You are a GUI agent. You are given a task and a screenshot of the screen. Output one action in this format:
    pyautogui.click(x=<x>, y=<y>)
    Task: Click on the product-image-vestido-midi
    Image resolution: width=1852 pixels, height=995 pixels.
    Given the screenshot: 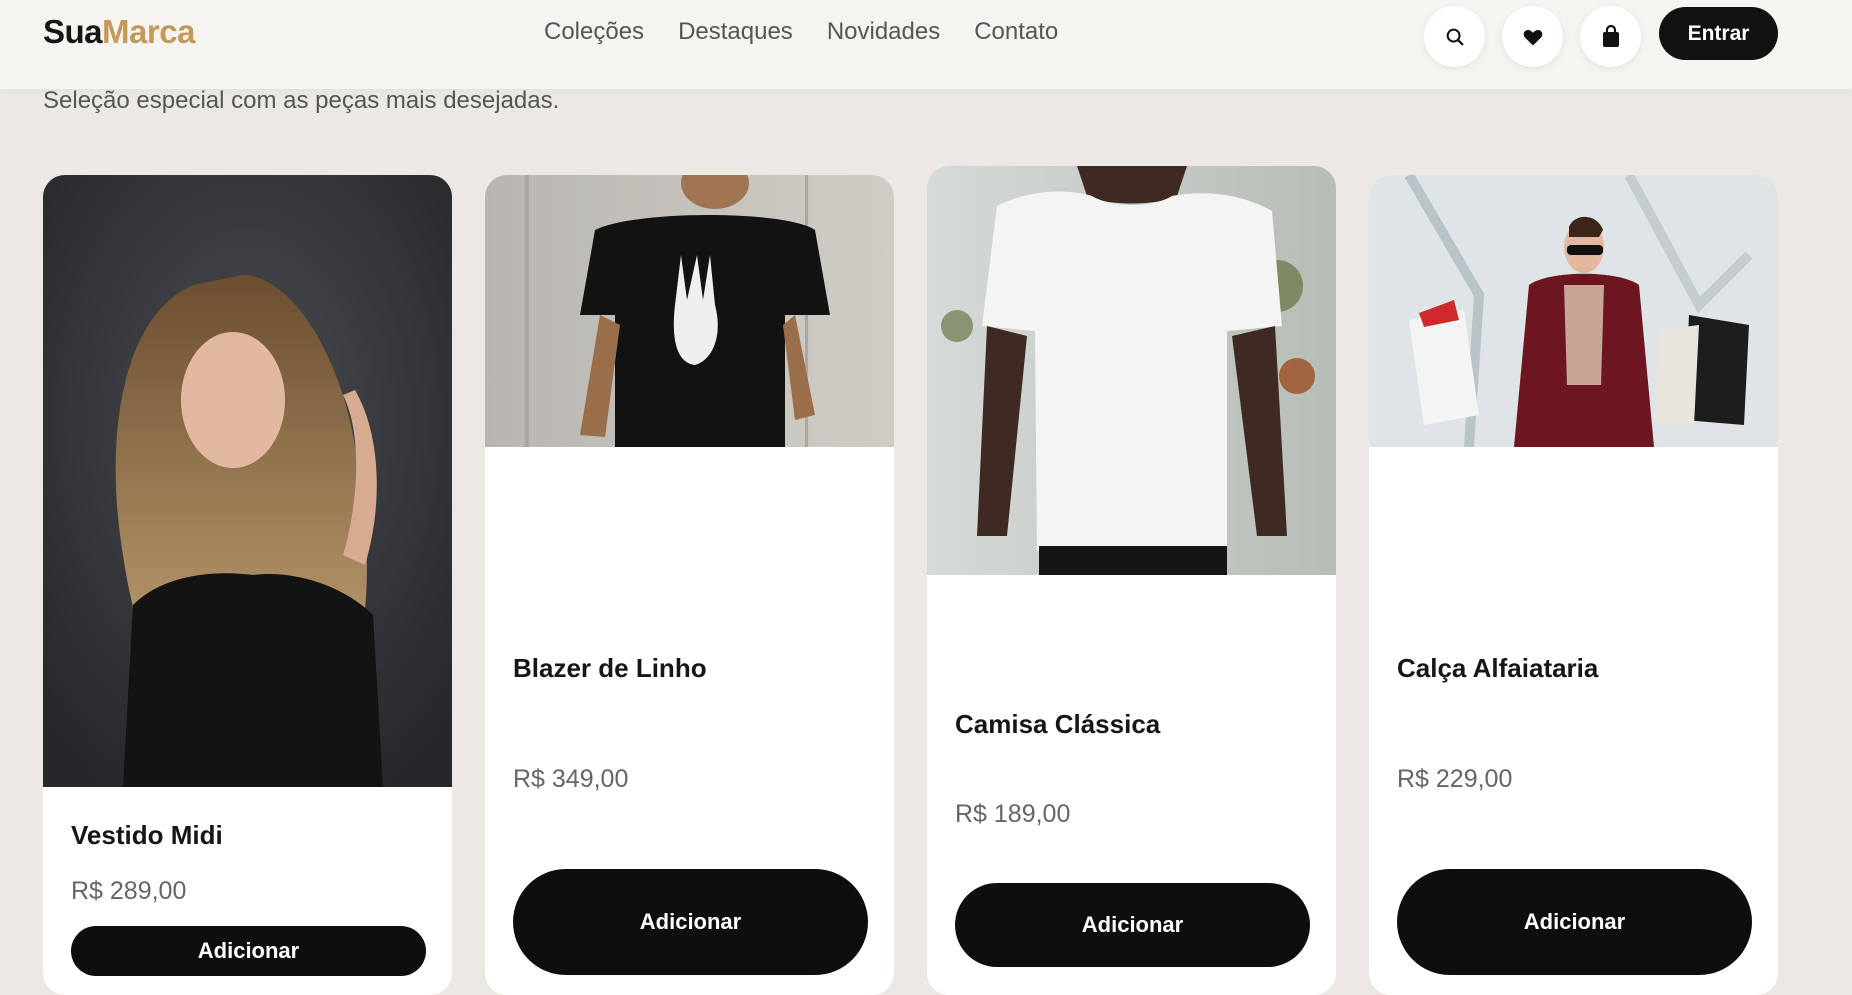 What is the action you would take?
    pyautogui.click(x=247, y=481)
    